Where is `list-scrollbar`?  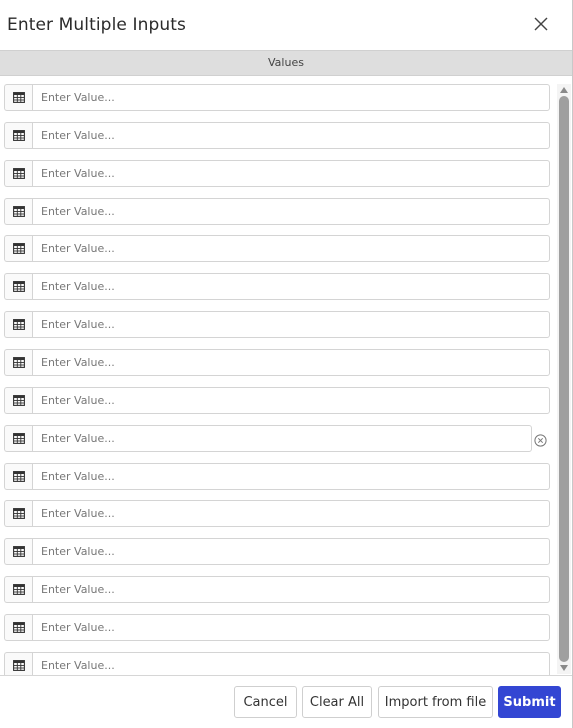
list-scrollbar is located at coordinates (564, 379).